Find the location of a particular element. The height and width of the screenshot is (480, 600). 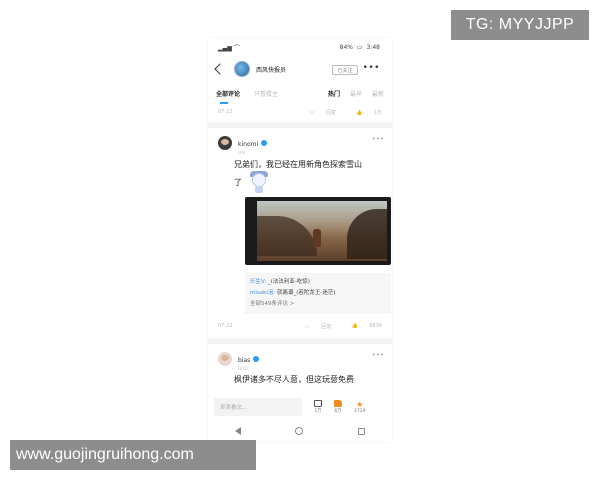

comment-actions: ▭ 回复 👍 1万 is located at coordinates (336, 112).